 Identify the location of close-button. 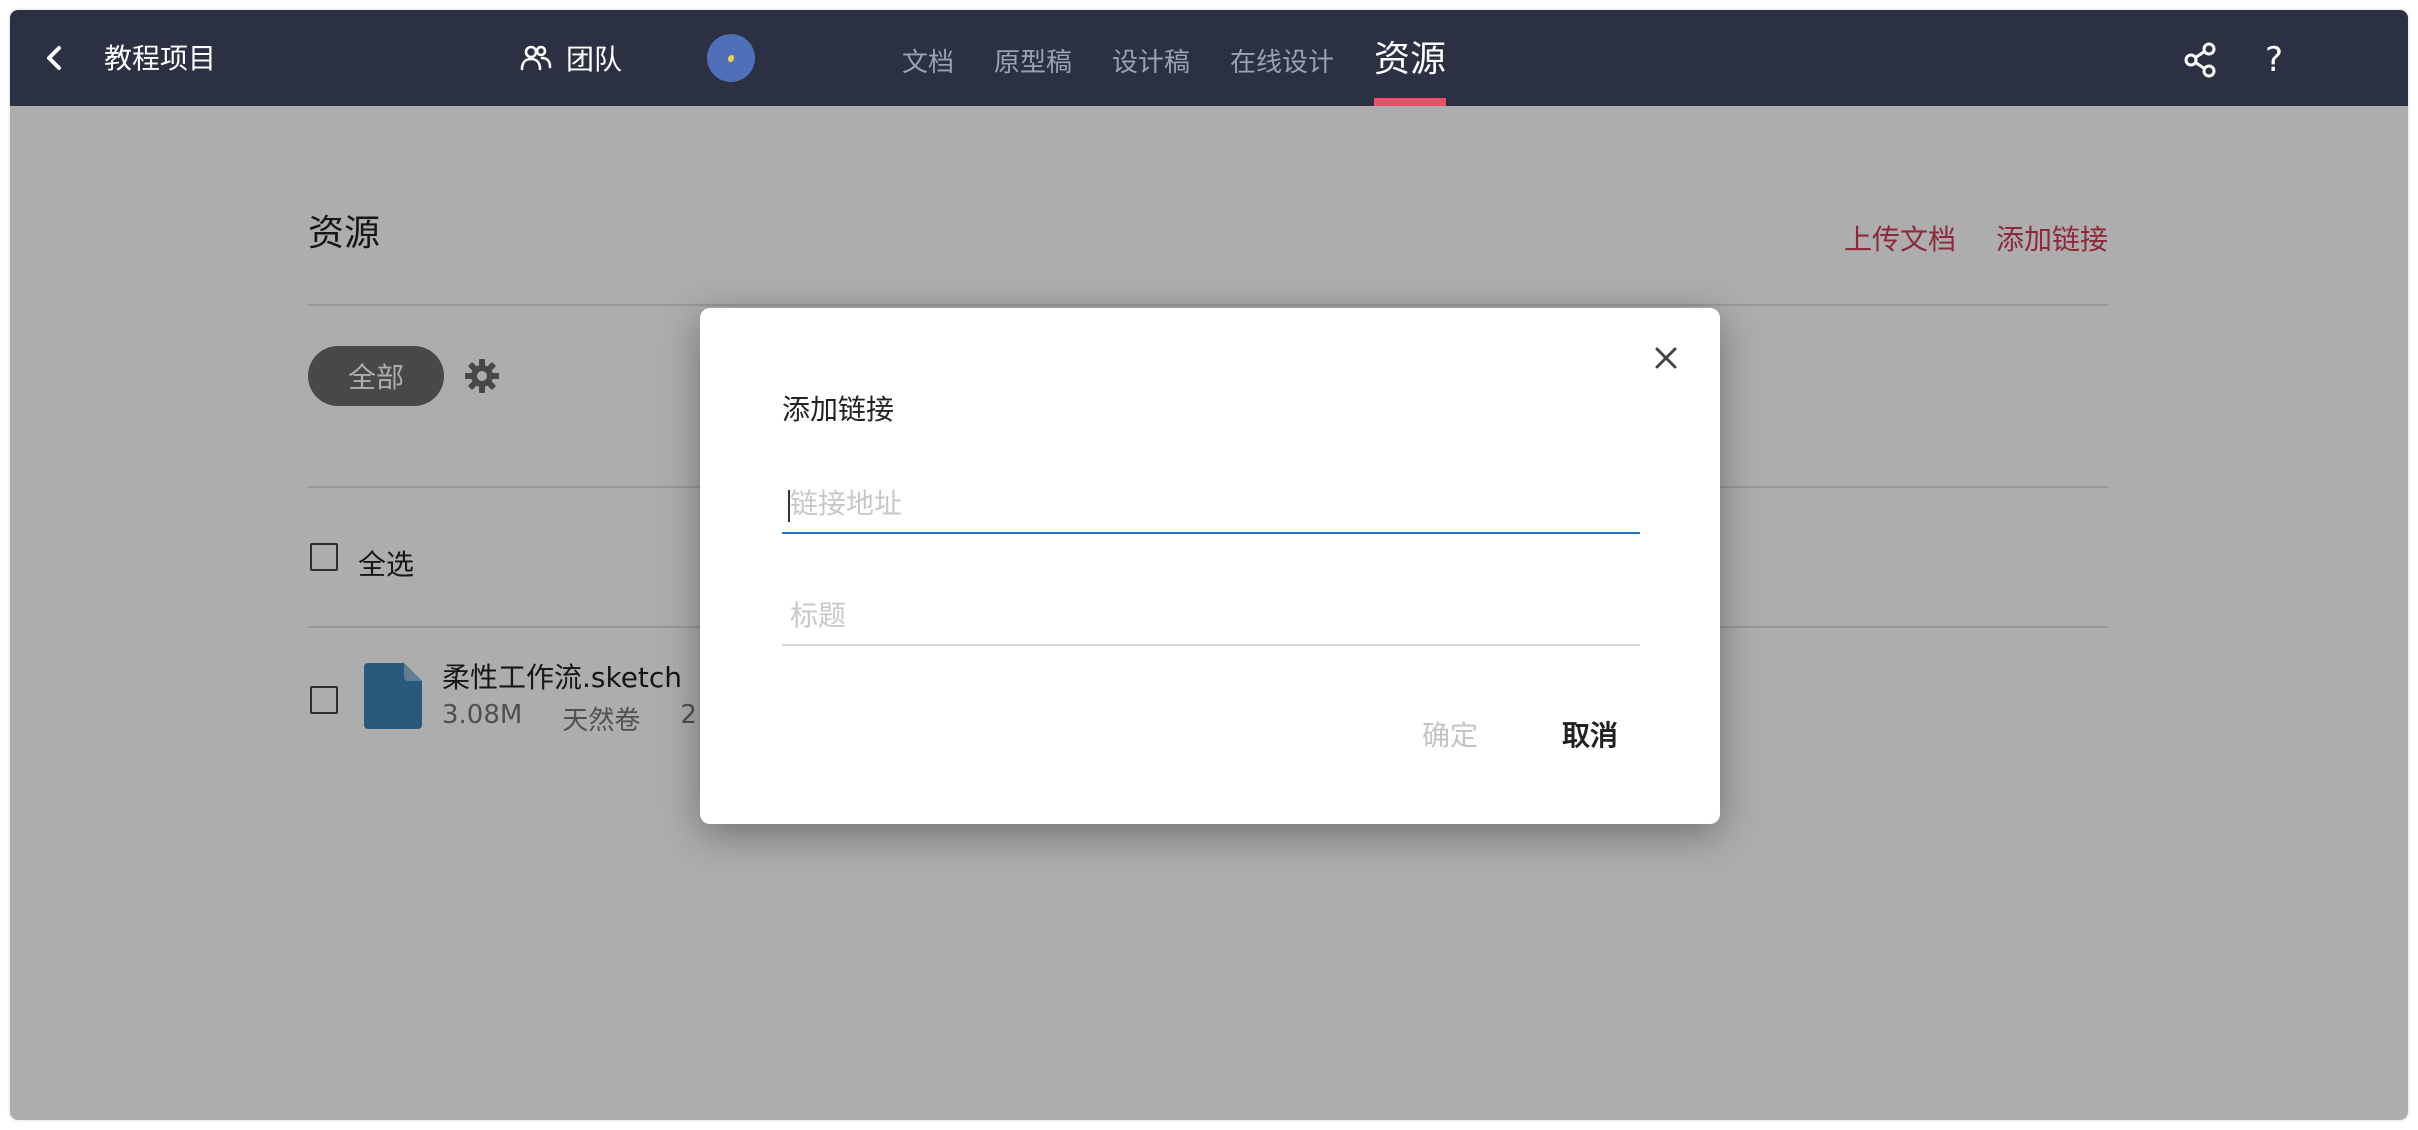
(1666, 358).